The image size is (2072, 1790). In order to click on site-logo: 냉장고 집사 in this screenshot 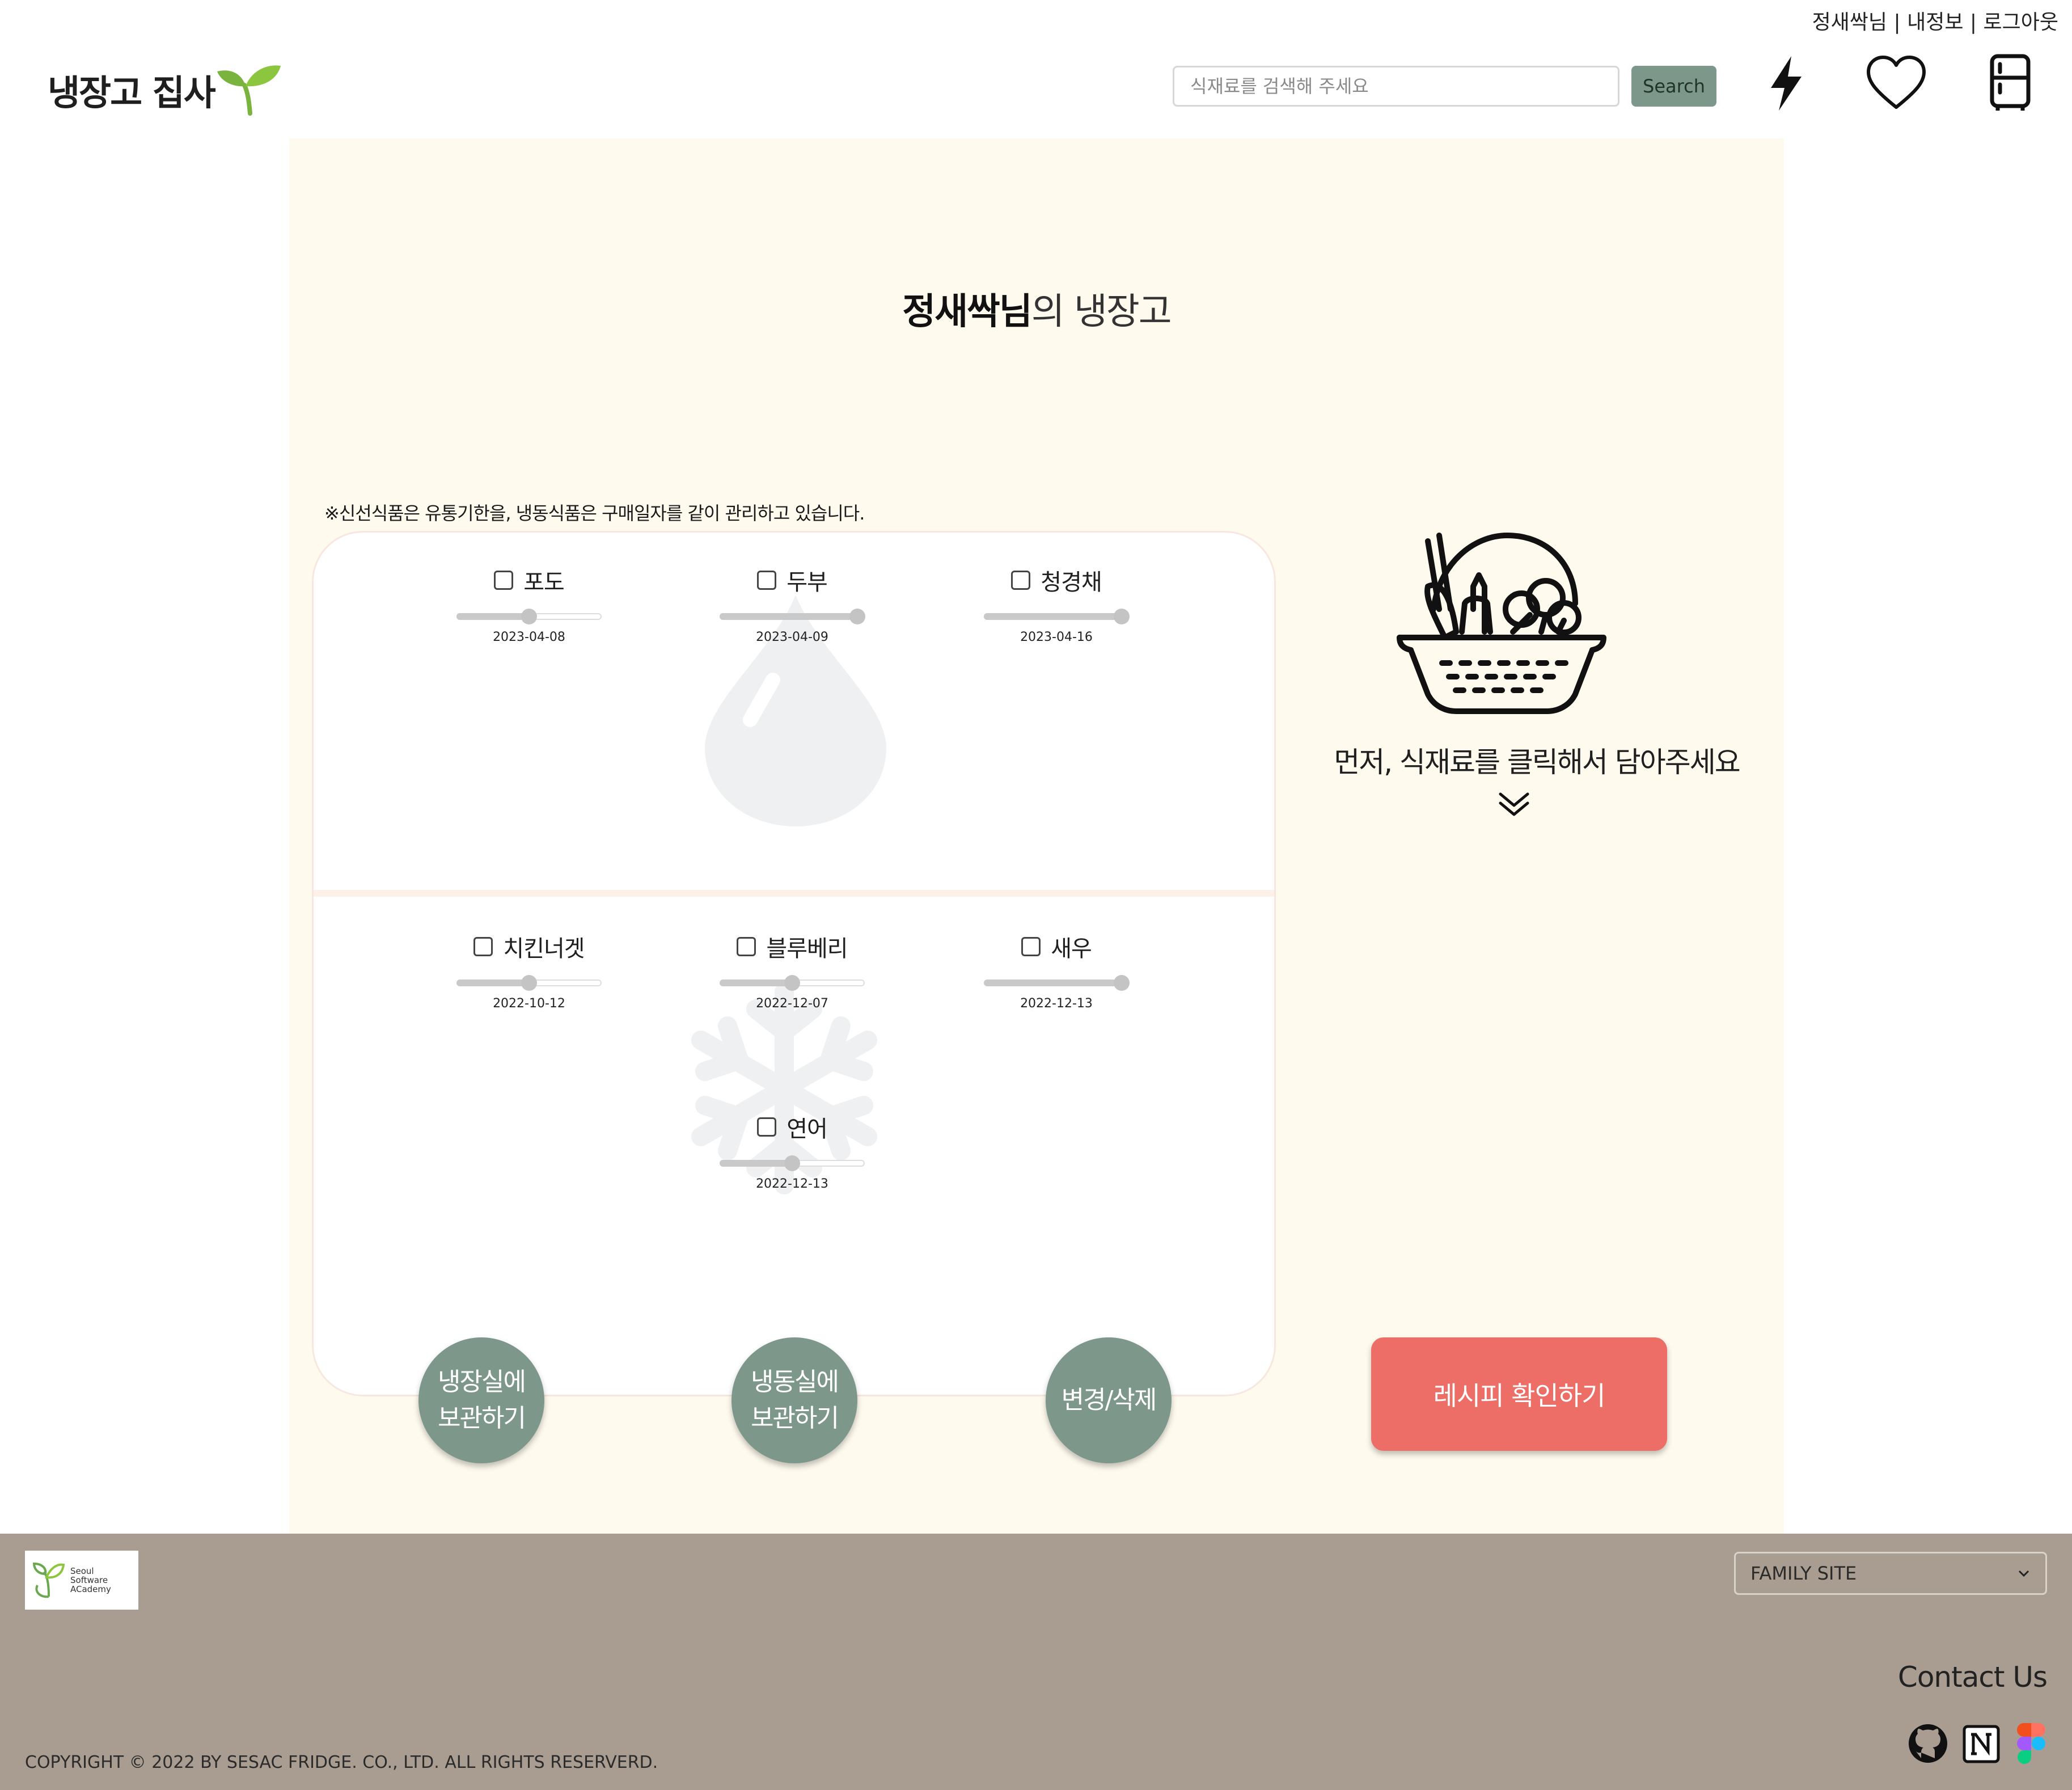, I will do `click(166, 89)`.